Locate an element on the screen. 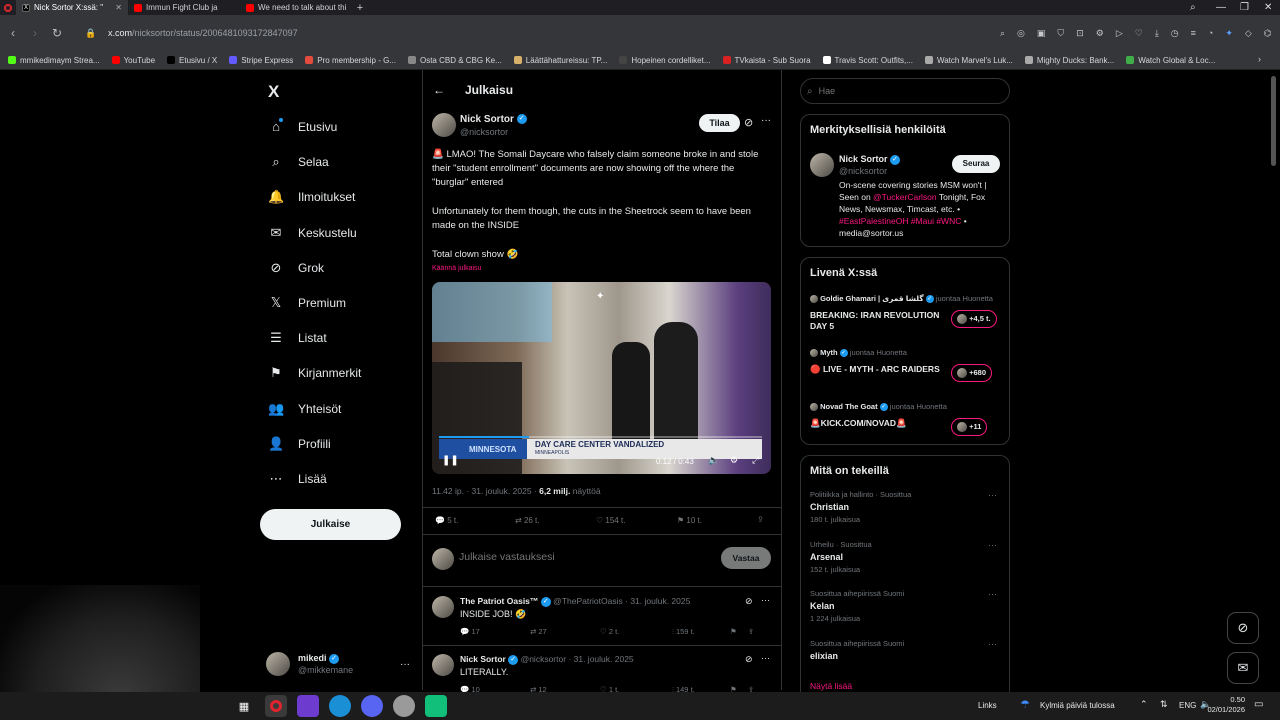 The height and width of the screenshot is (720, 1280). app-taskbar-icon is located at coordinates (308, 706).